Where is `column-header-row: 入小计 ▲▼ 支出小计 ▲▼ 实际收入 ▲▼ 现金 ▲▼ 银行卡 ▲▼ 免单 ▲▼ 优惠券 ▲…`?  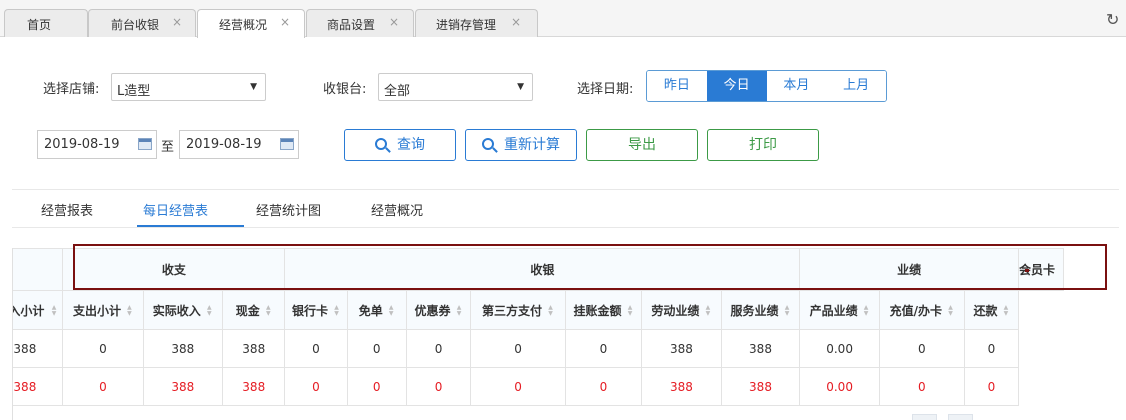
column-header-row: 入小计 ▲▼ 支出小计 ▲▼ 实际收入 ▲▼ 现金 ▲▼ 银行卡 ▲▼ 免单 ▲▼ 优惠券 ▲… is located at coordinates (538, 310).